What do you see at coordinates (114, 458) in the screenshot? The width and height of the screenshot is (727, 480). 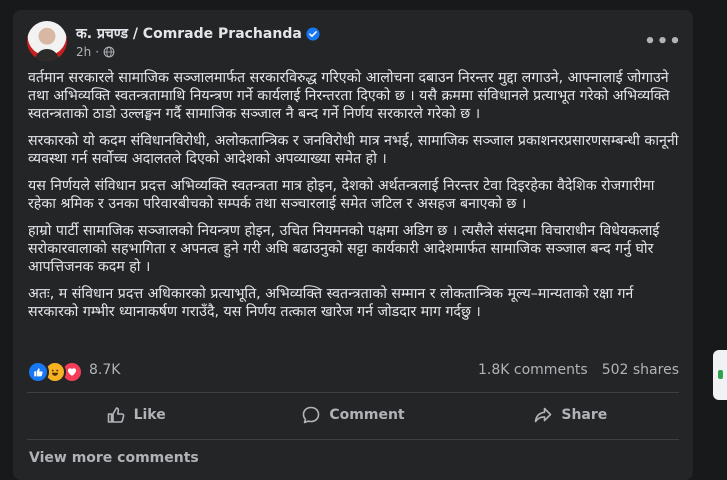 I see `view-more-comments-link: View more comments` at bounding box center [114, 458].